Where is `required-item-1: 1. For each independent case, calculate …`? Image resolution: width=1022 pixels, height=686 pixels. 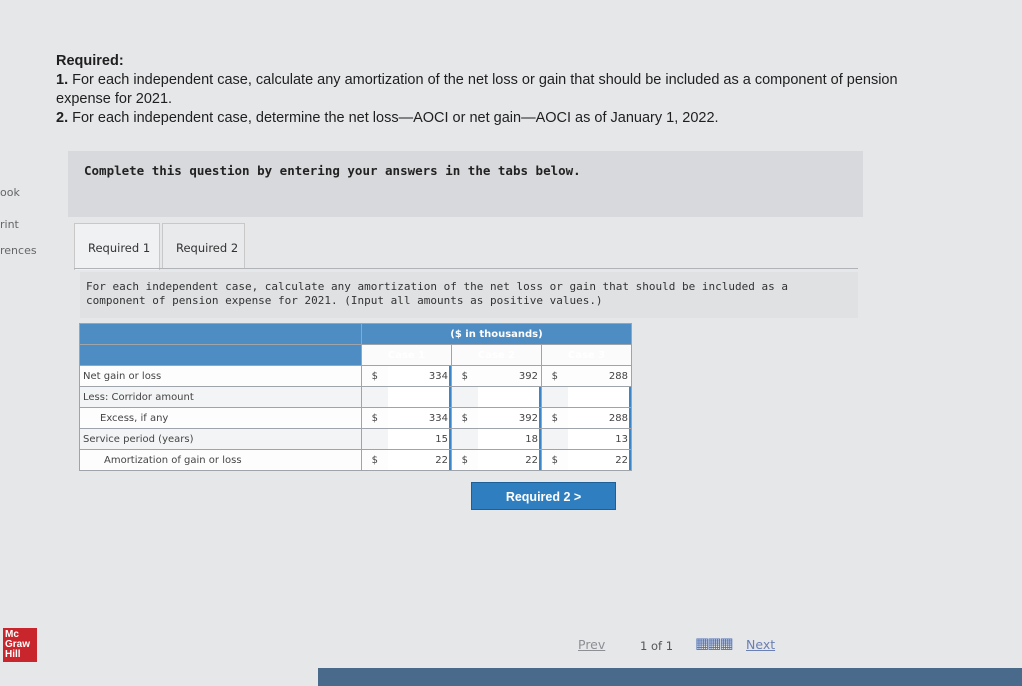
required-item-1: 1. For each independent case, calculate … is located at coordinates (496, 90).